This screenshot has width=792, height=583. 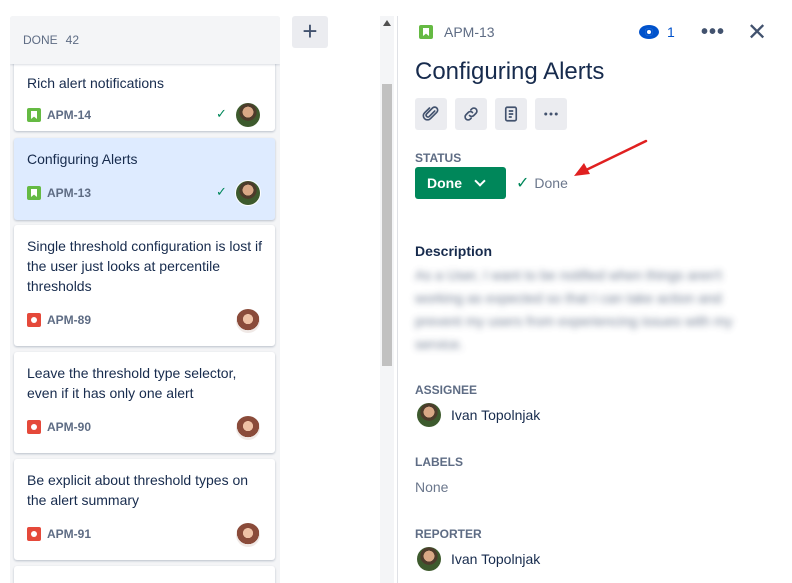 I want to click on reporter-name: Ivan Topolnjak, so click(x=496, y=559).